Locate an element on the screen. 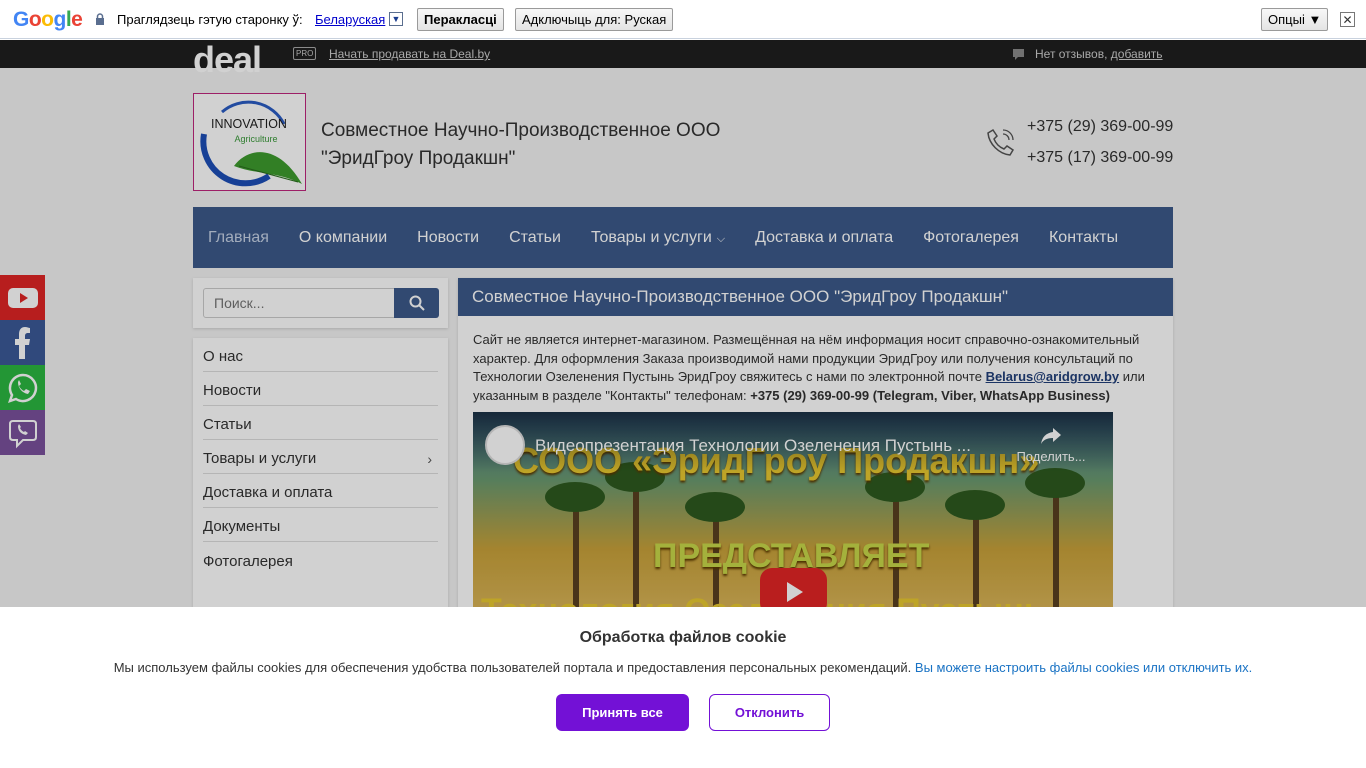 This screenshot has width=1366, height=768. start-selling-link: Начать продавать на Deal.by is located at coordinates (409, 54).